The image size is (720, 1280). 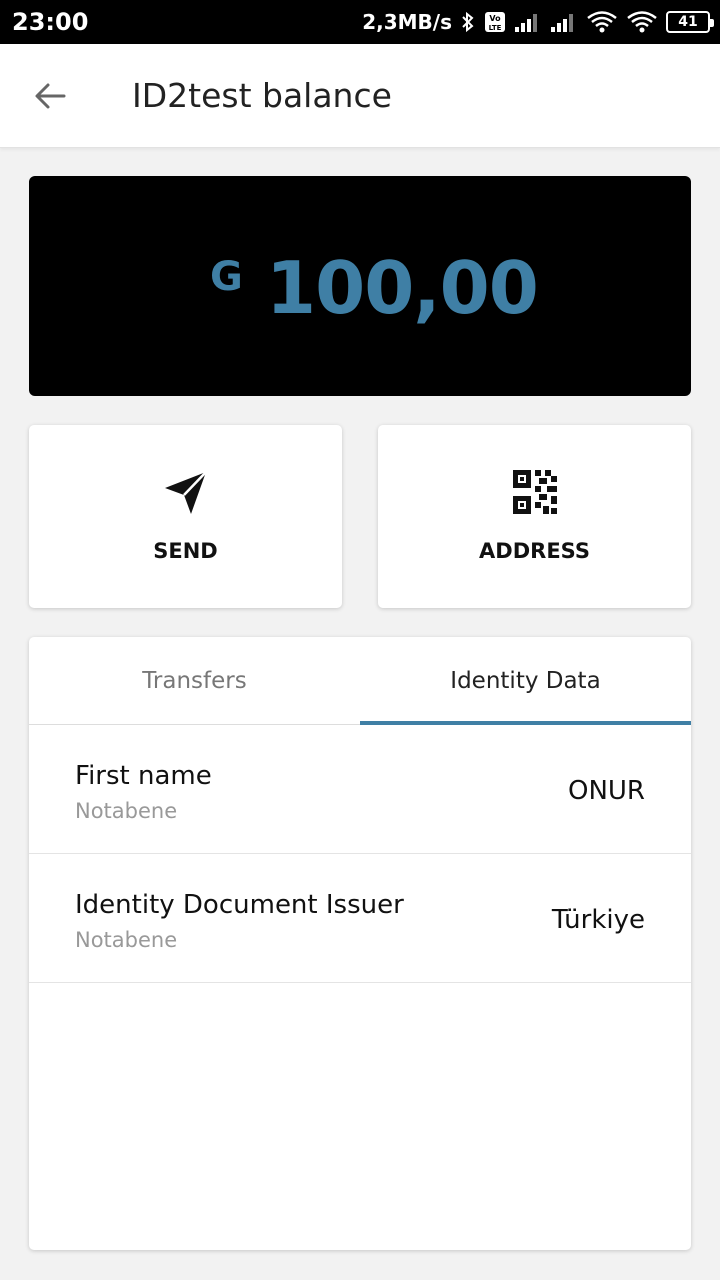 What do you see at coordinates (402, 288) in the screenshot?
I see `balance-amount: 100,00` at bounding box center [402, 288].